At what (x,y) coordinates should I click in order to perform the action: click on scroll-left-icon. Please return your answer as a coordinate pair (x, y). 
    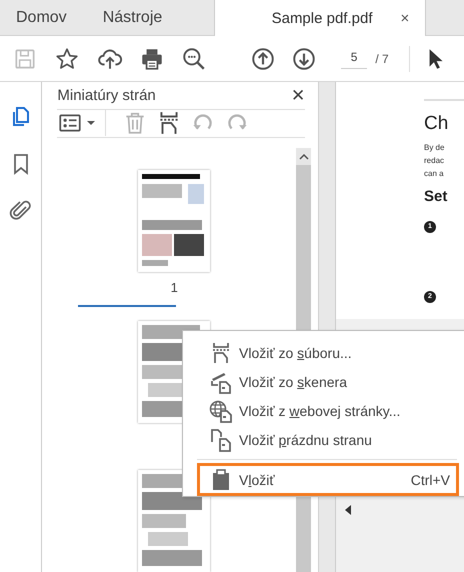
    Looking at the image, I should click on (348, 510).